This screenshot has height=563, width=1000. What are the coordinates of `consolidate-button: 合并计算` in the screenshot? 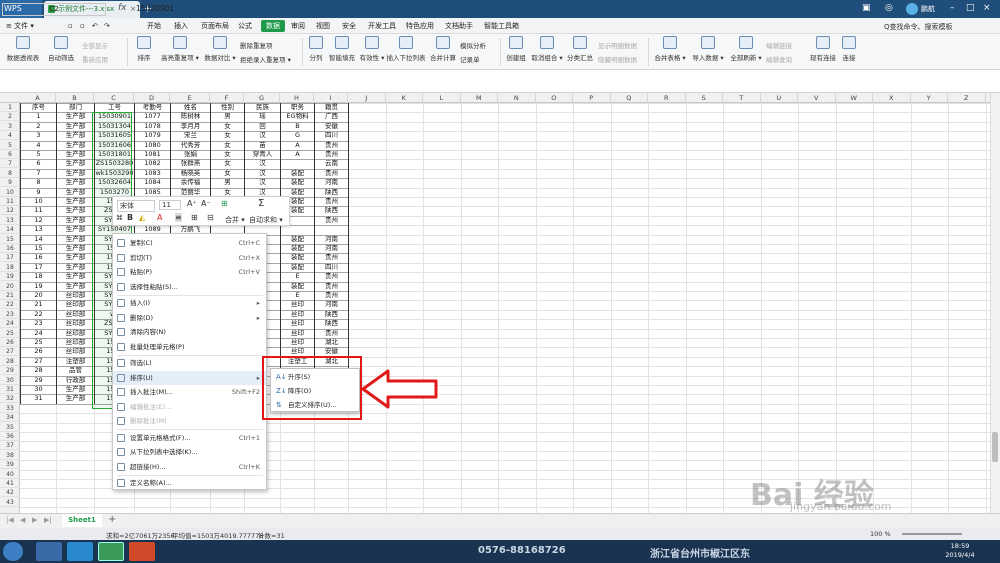 It's located at (443, 52).